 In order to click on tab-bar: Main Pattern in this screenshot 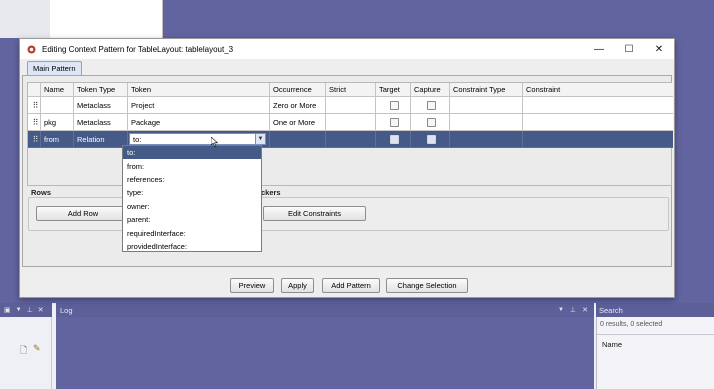, I will do `click(54, 68)`.